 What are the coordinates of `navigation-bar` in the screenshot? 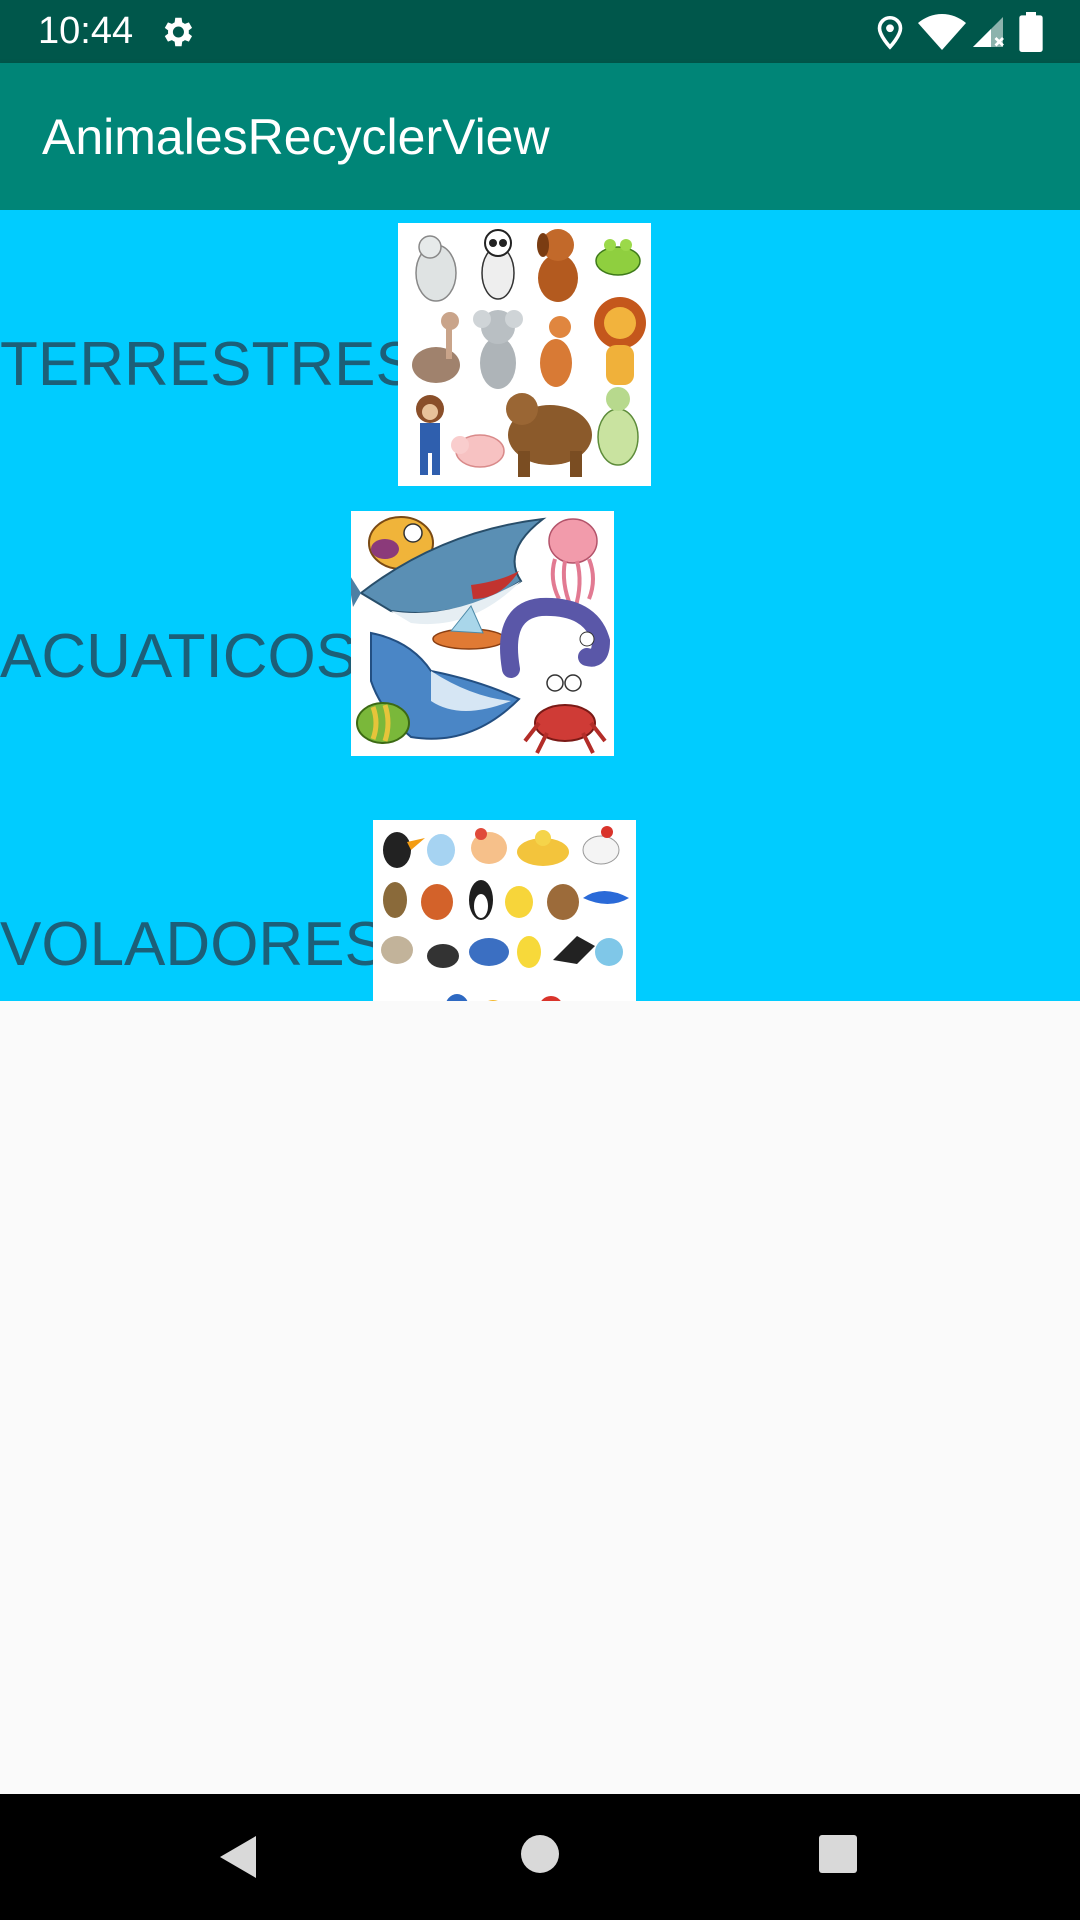 It's located at (540, 1857).